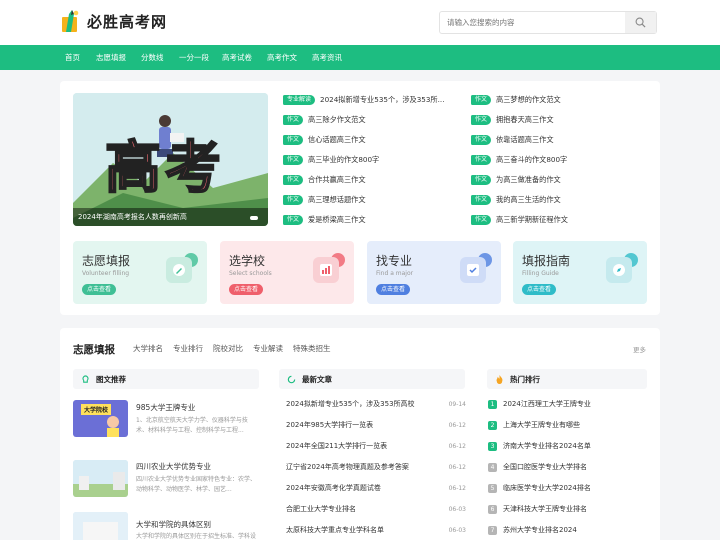  What do you see at coordinates (539, 404) in the screenshot?
I see `rank-row: 1 2024江西理工大学王牌专业` at bounding box center [539, 404].